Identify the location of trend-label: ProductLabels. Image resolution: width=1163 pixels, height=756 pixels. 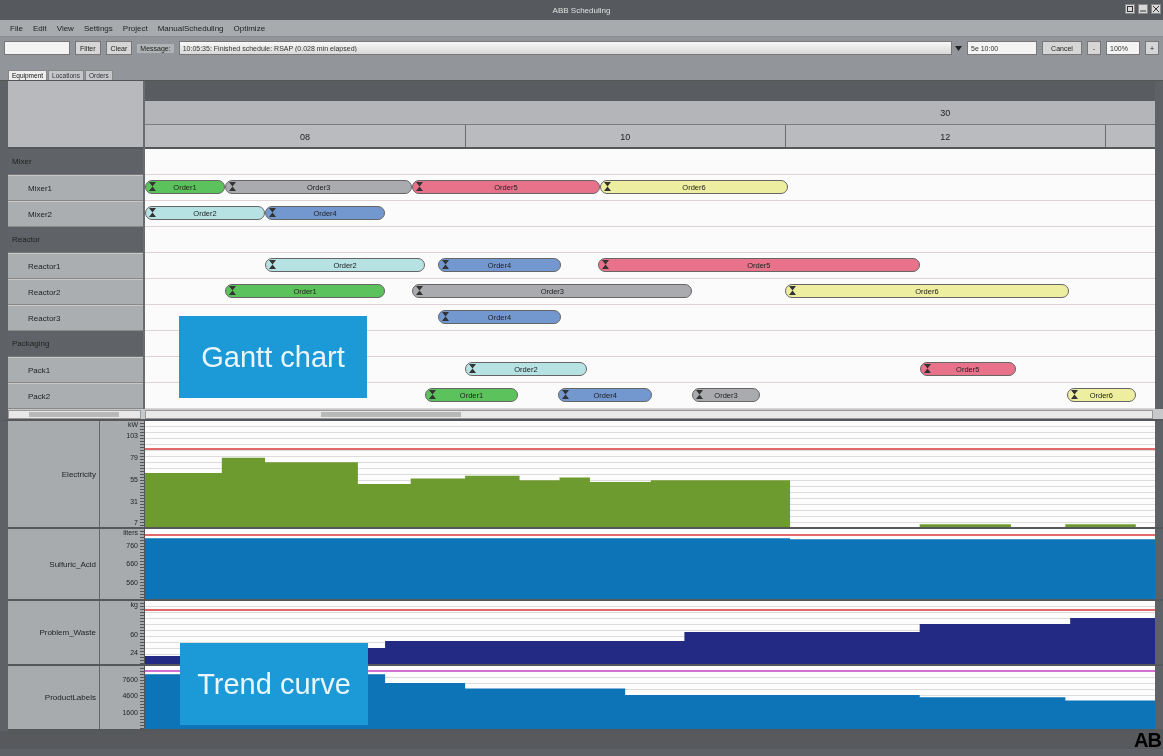
(70, 697).